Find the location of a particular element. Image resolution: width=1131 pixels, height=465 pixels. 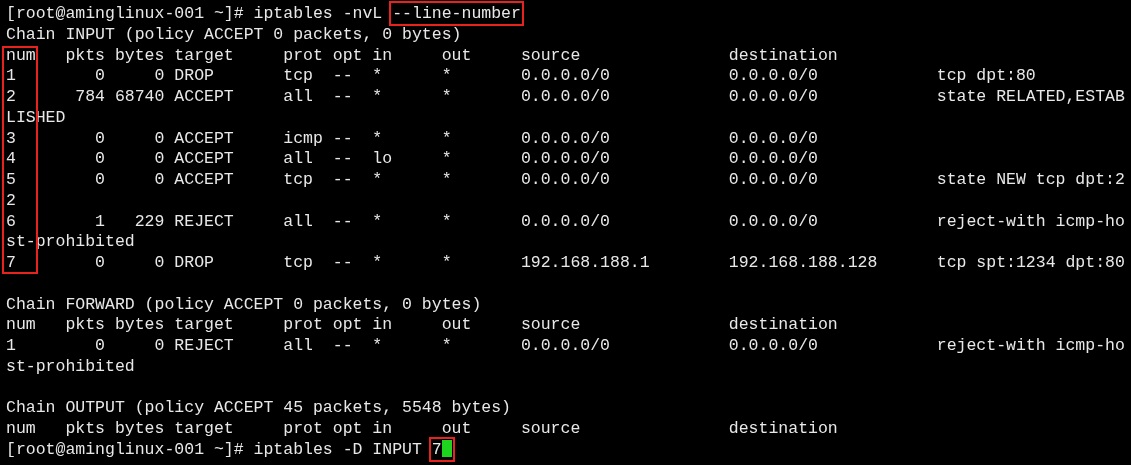

rule-row-text: 3 0 0 ACCEPT icmp -- * * 0.0.0.0/0 0.0.0.0/0 is located at coordinates (412, 139).